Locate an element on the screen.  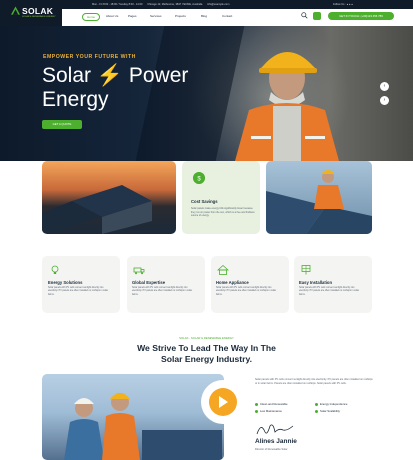
savings-icon: $ is located at coordinates (199, 178).